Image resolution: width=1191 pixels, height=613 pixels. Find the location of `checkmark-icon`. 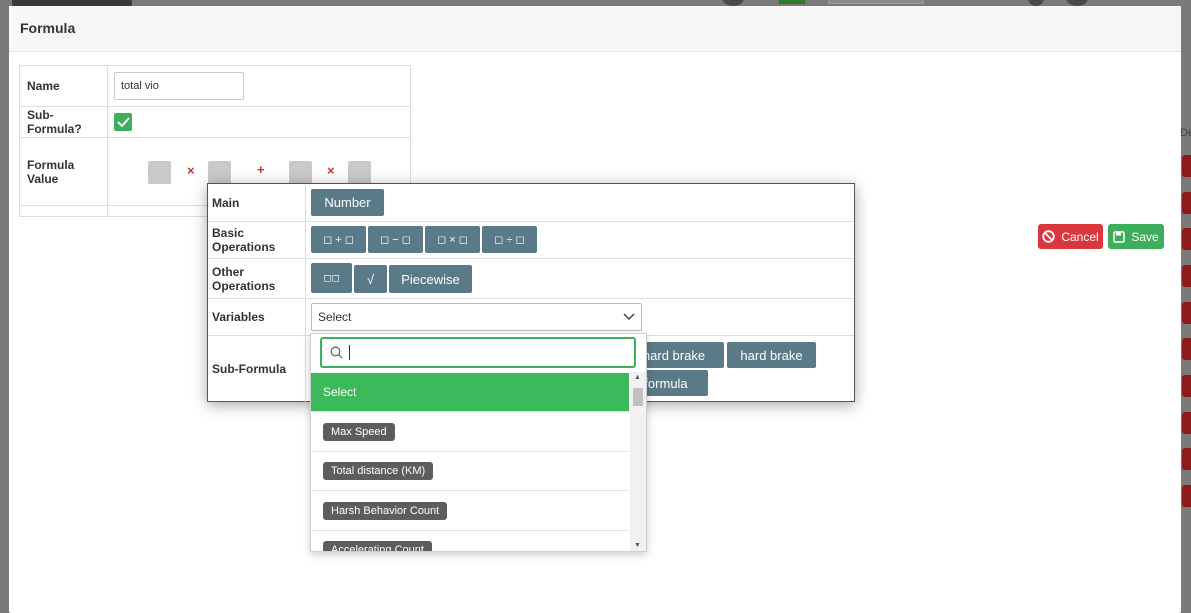

checkmark-icon is located at coordinates (123, 122).